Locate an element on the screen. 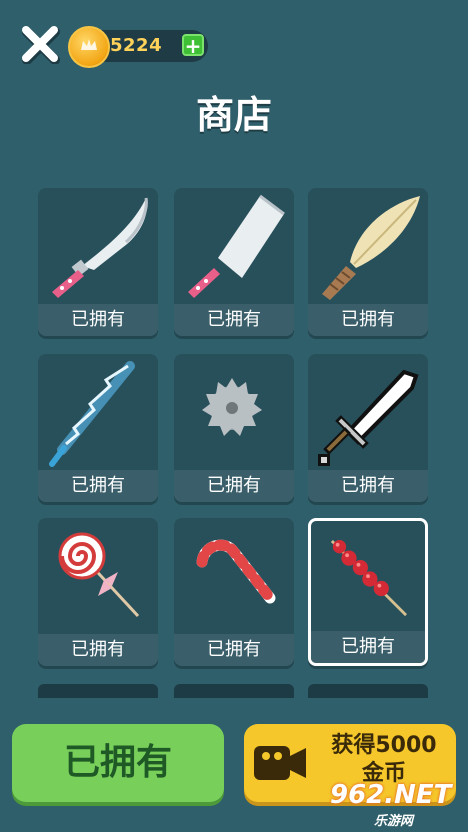 This screenshot has height=832, width=468. lollipop-icon is located at coordinates (99, 575).